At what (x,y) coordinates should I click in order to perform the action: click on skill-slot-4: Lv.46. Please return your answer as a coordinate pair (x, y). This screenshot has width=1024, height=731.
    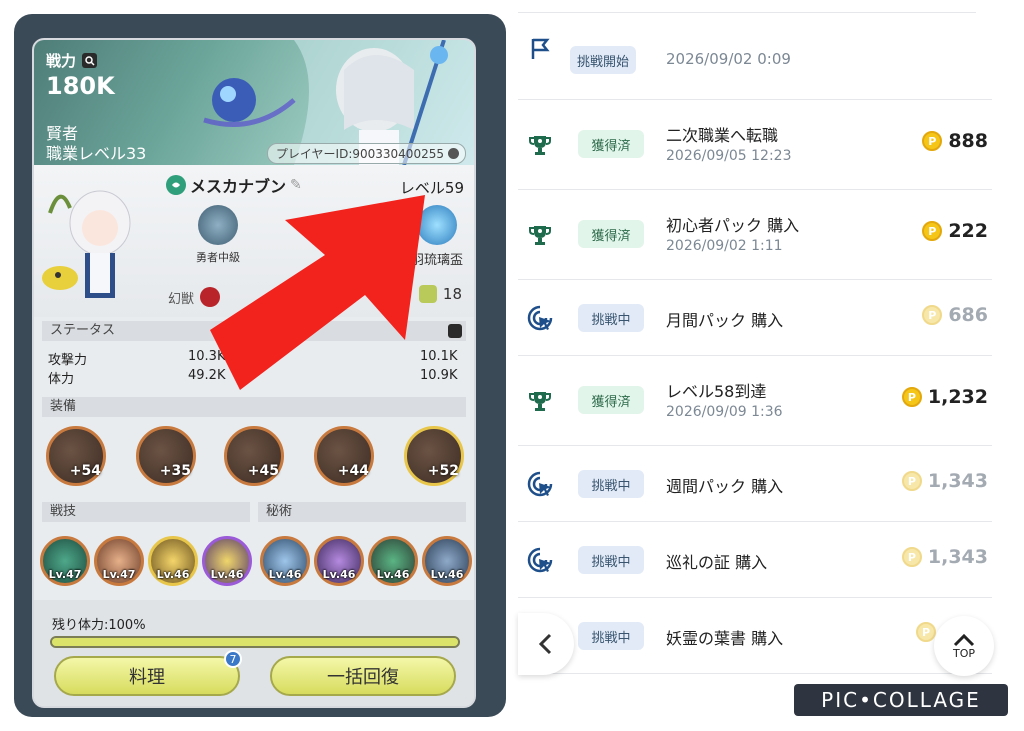
    Looking at the image, I should click on (227, 561).